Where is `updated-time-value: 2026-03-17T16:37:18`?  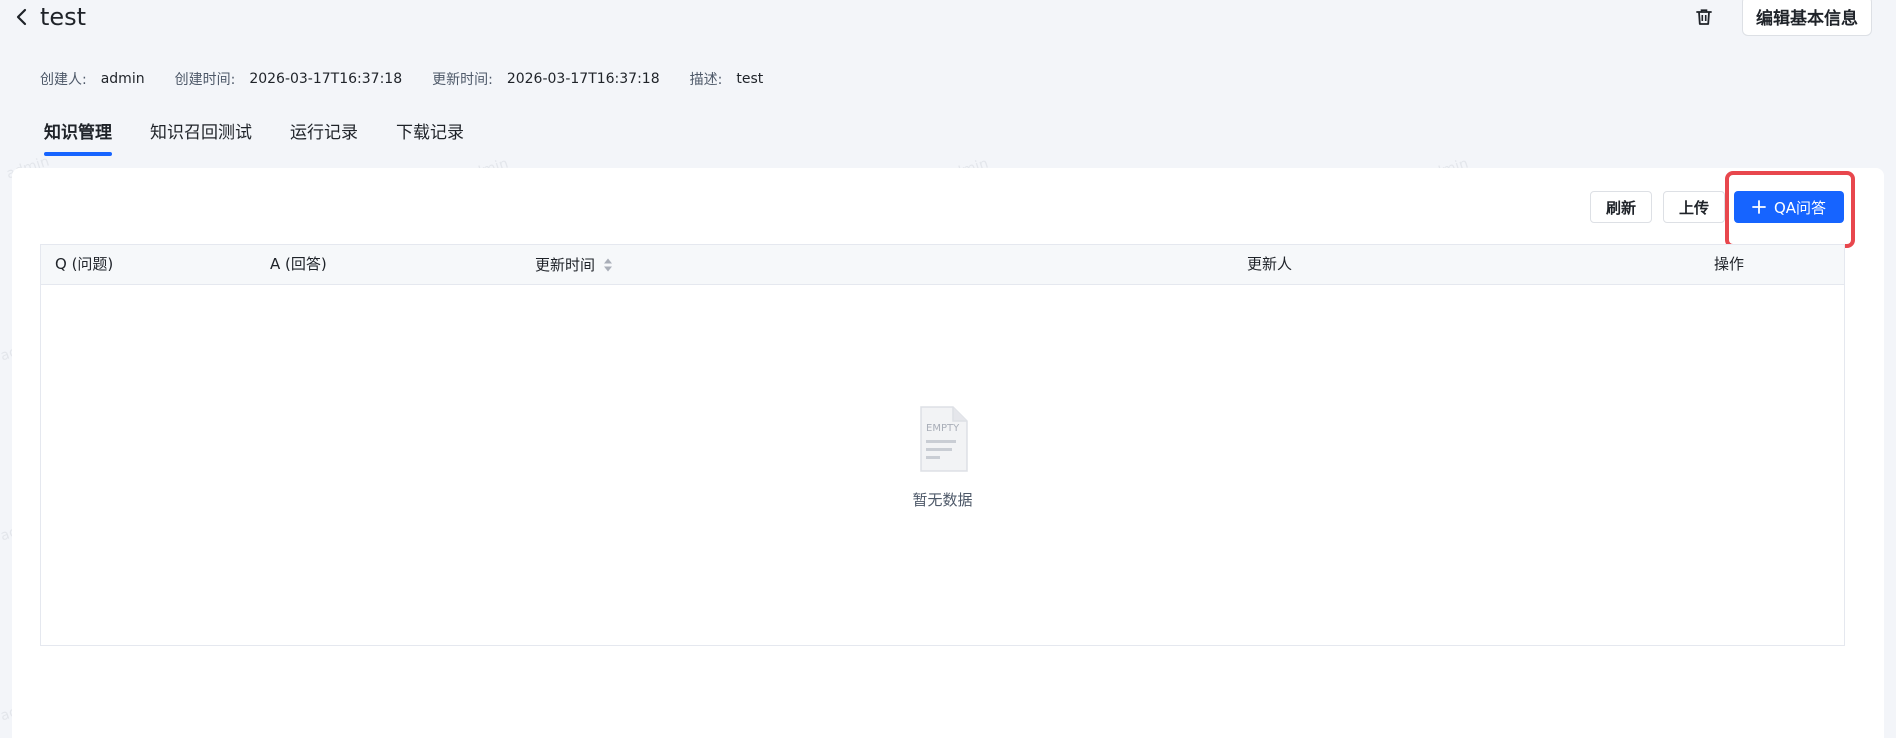 updated-time-value: 2026-03-17T16:37:18 is located at coordinates (583, 79).